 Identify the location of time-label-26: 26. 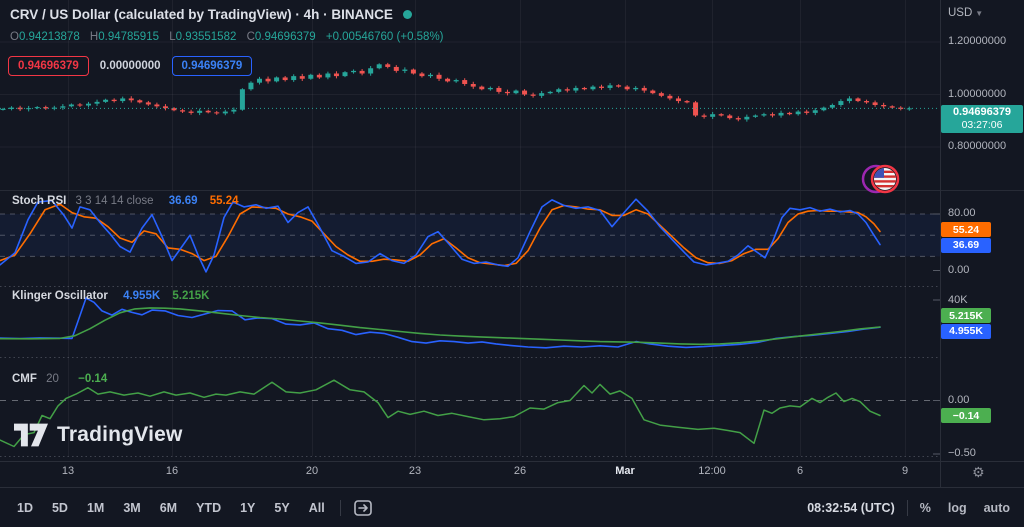
(520, 471).